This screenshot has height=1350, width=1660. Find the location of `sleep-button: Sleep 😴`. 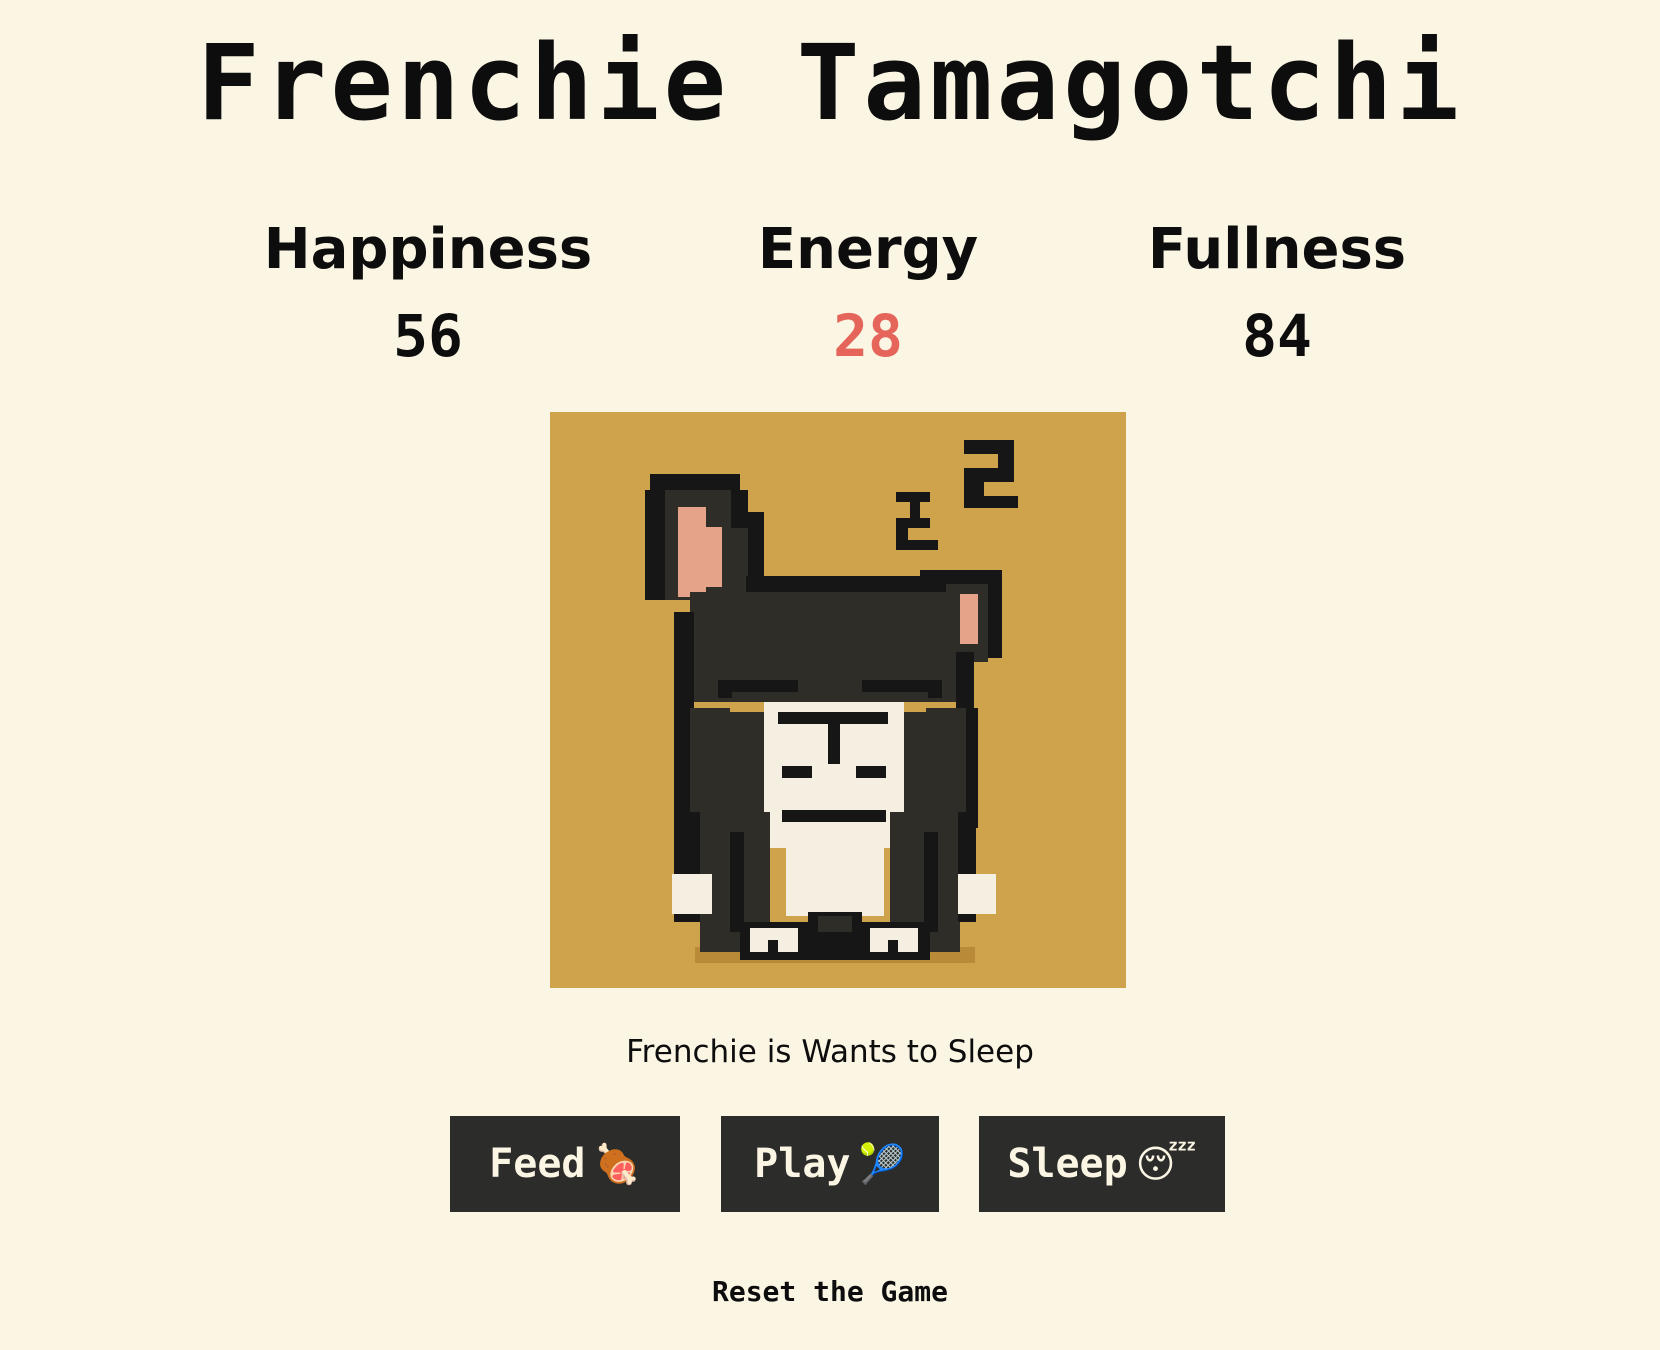

sleep-button: Sleep 😴 is located at coordinates (1102, 1164).